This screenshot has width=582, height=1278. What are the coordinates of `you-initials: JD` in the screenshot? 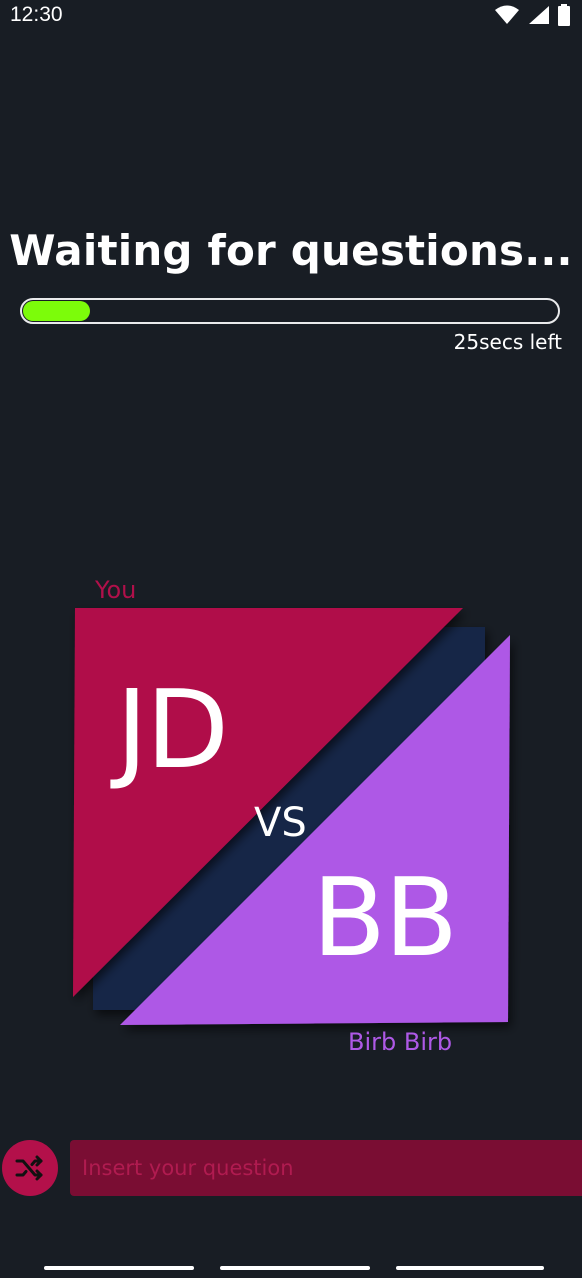 It's located at (172, 730).